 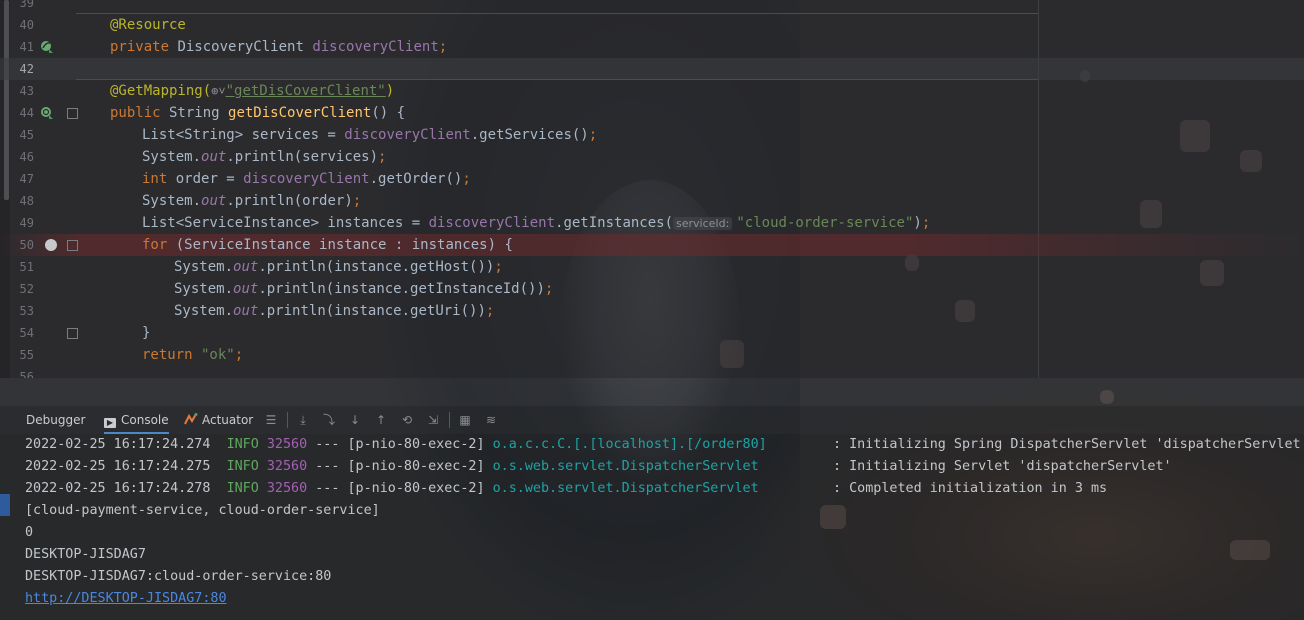 I want to click on step-over-icon: ⤵, so click(x=329, y=420).